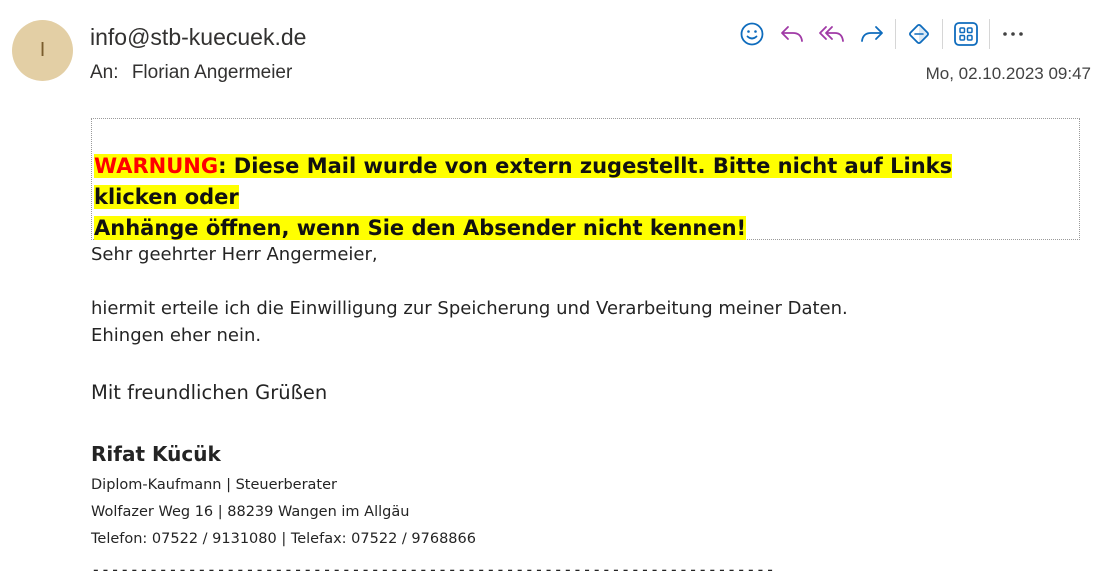 This screenshot has width=1120, height=579. I want to click on signature-address: Wolfazer Weg 16 | 88239 Wangen im Allgäu, so click(250, 512).